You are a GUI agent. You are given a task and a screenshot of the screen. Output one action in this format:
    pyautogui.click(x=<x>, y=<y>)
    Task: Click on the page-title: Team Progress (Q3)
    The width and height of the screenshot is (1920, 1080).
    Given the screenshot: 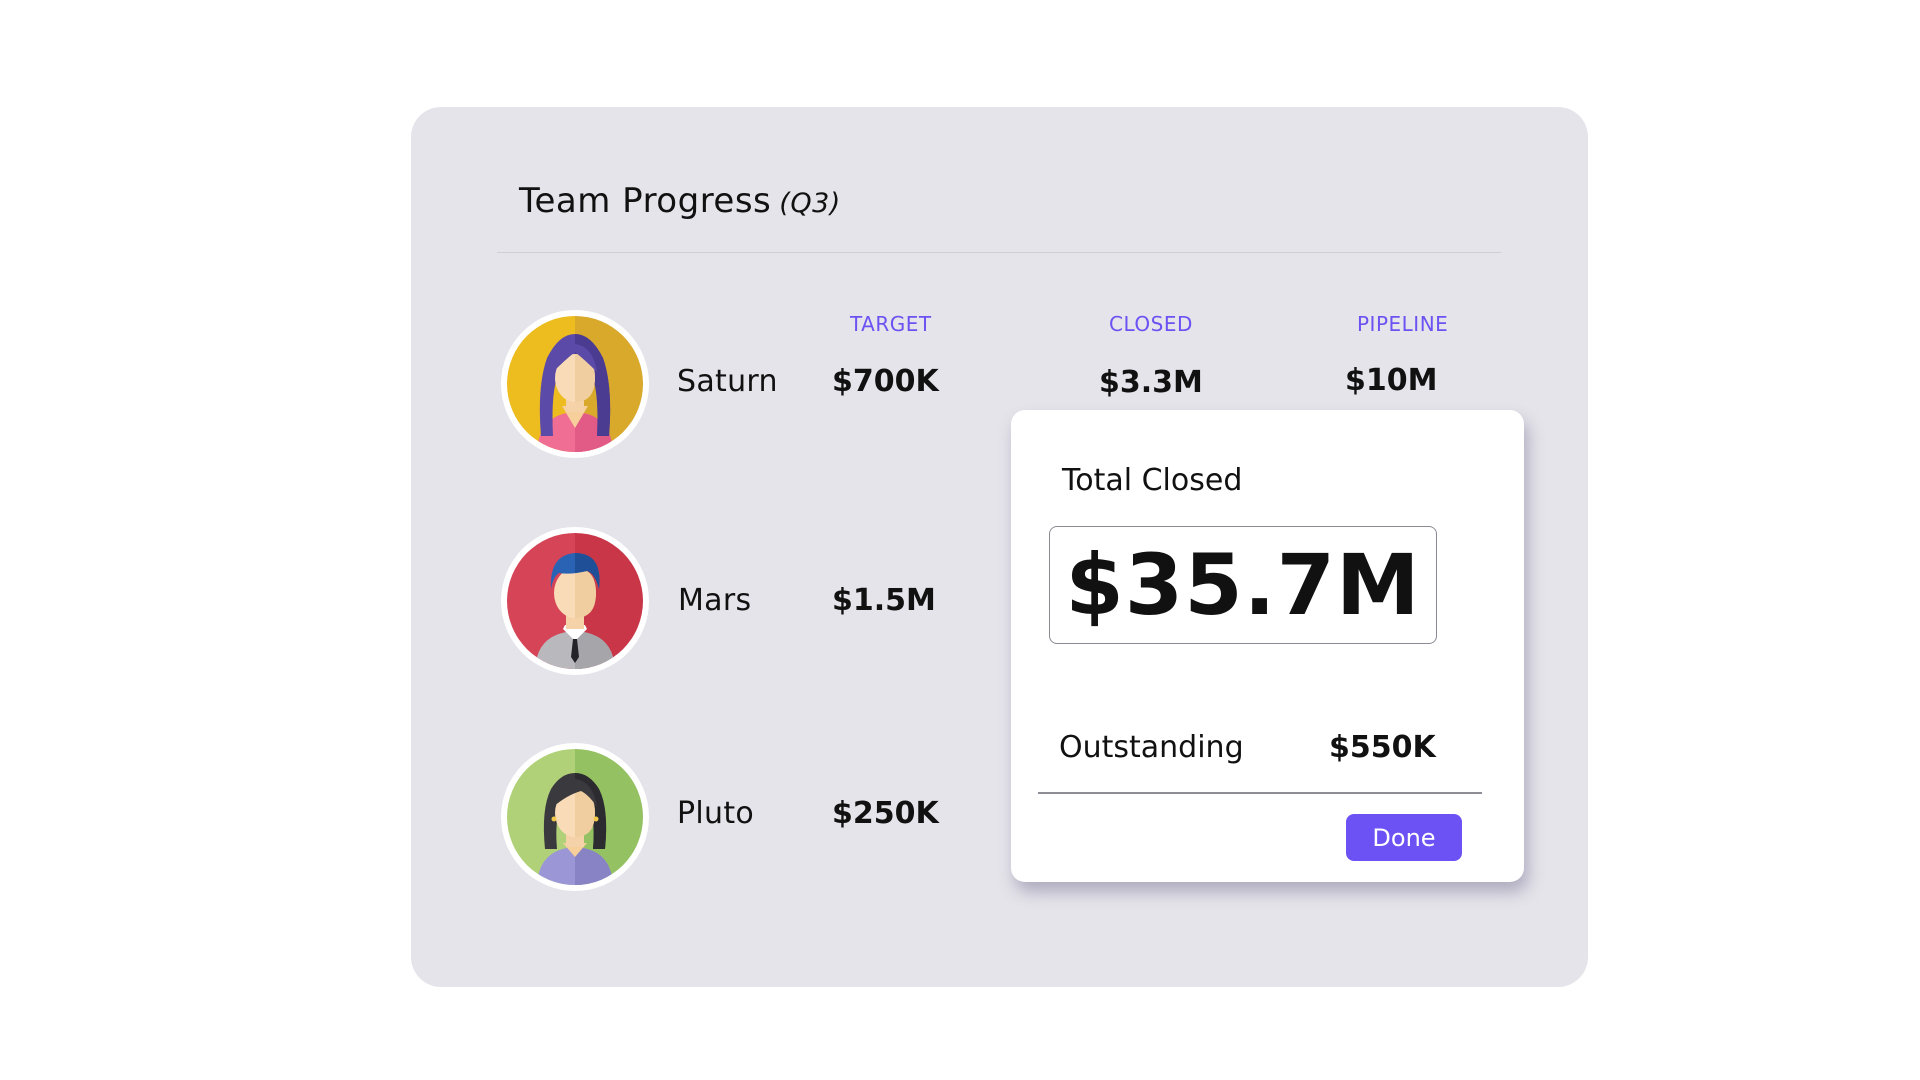 What is the action you would take?
    pyautogui.click(x=680, y=201)
    